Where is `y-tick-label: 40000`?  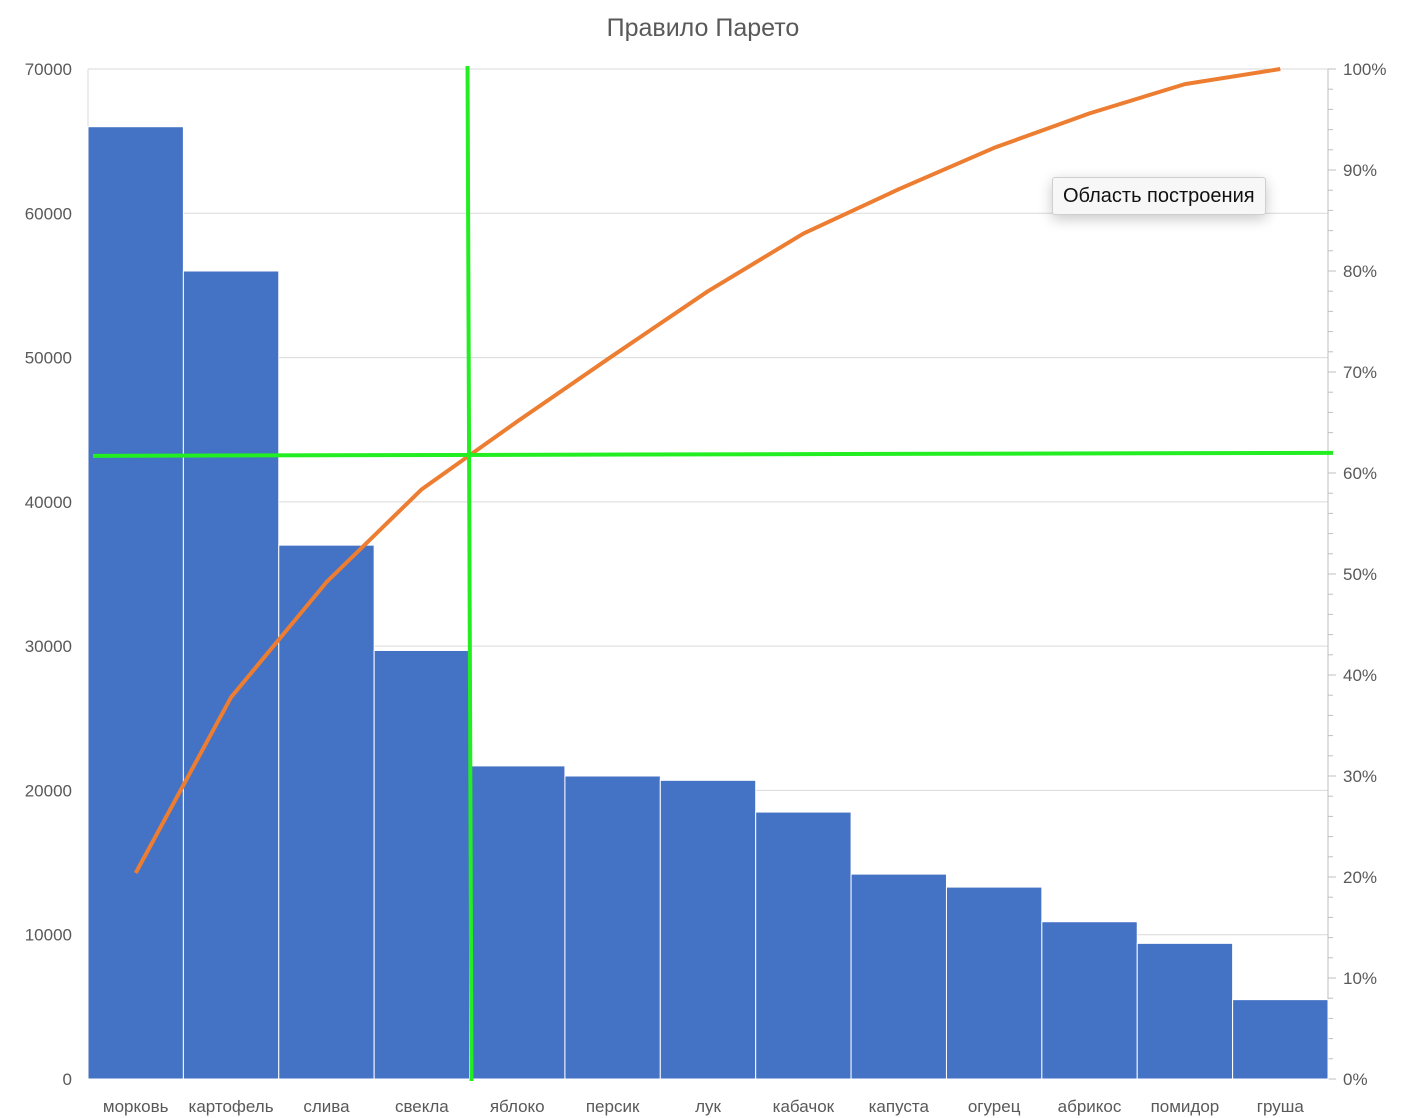 y-tick-label: 40000 is located at coordinates (48, 502).